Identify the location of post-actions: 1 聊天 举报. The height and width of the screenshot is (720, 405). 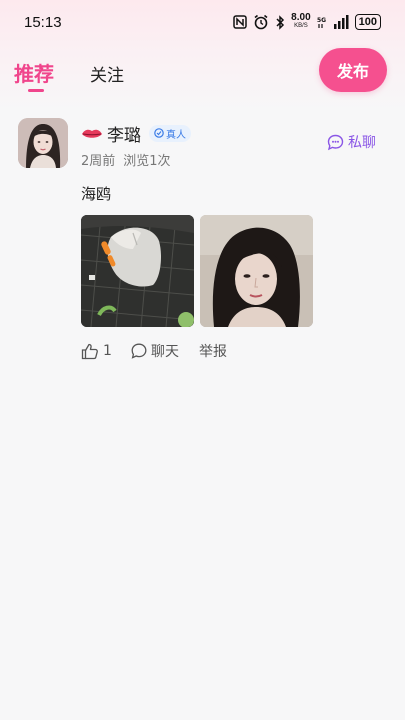
(154, 351).